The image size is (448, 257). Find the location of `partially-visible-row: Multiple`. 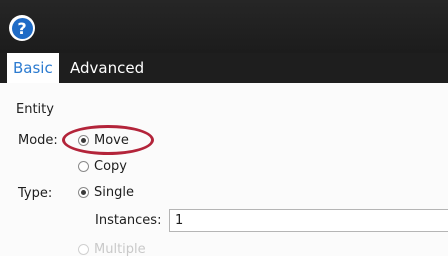

partially-visible-row: Multiple is located at coordinates (224, 247).